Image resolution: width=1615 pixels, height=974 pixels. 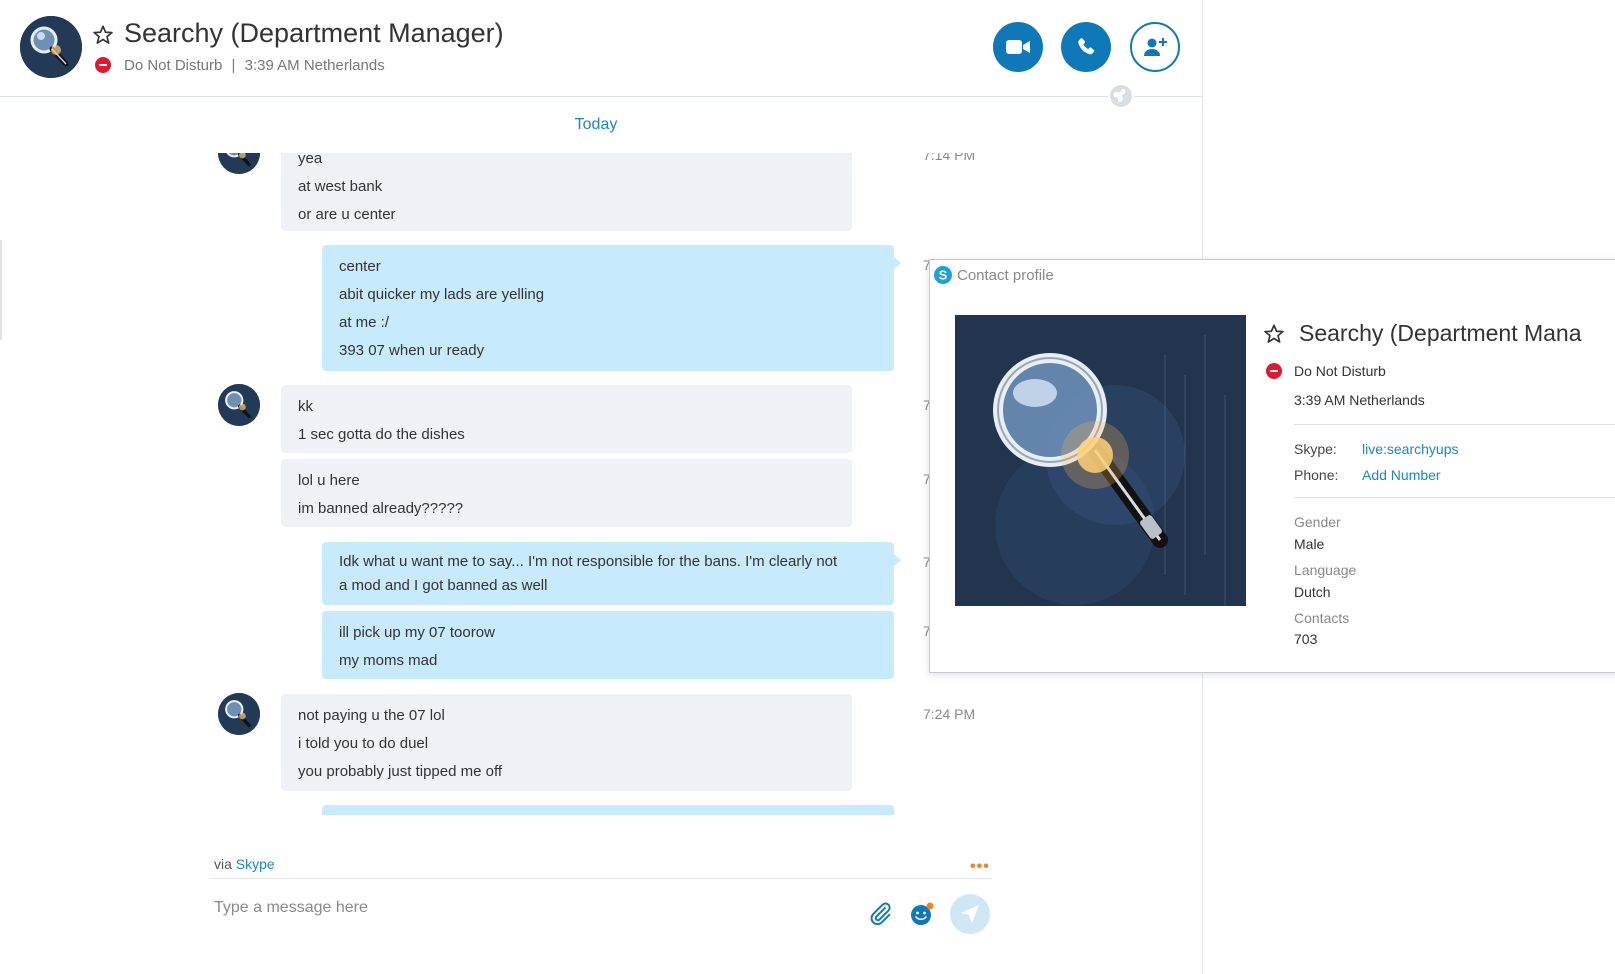 What do you see at coordinates (1005, 275) in the screenshot?
I see `popup-title: Contact profile` at bounding box center [1005, 275].